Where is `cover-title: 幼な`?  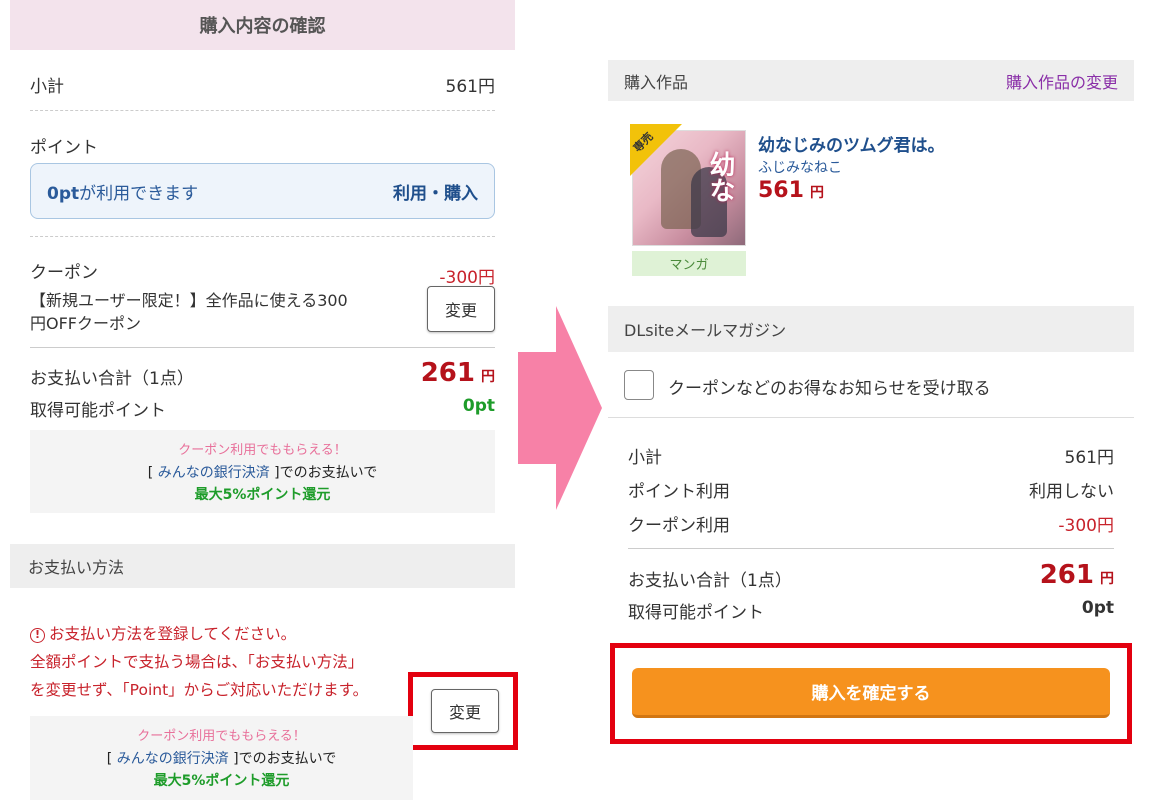 cover-title: 幼な is located at coordinates (720, 177).